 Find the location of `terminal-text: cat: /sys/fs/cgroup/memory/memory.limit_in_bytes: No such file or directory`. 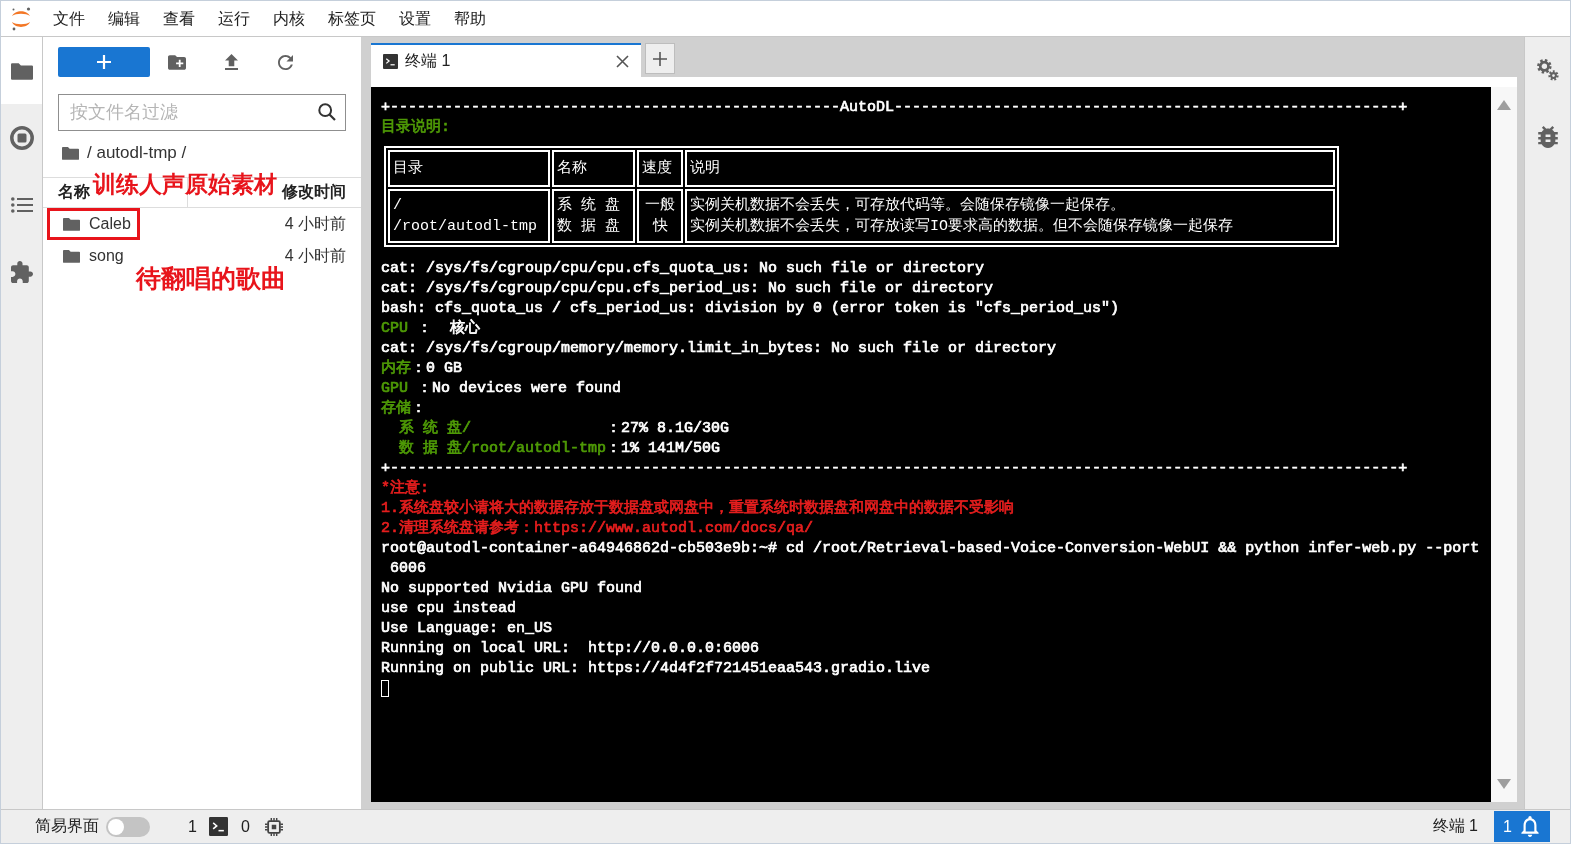

terminal-text: cat: /sys/fs/cgroup/memory/memory.limit_in_bytes: No such file or directory is located at coordinates (719, 348).